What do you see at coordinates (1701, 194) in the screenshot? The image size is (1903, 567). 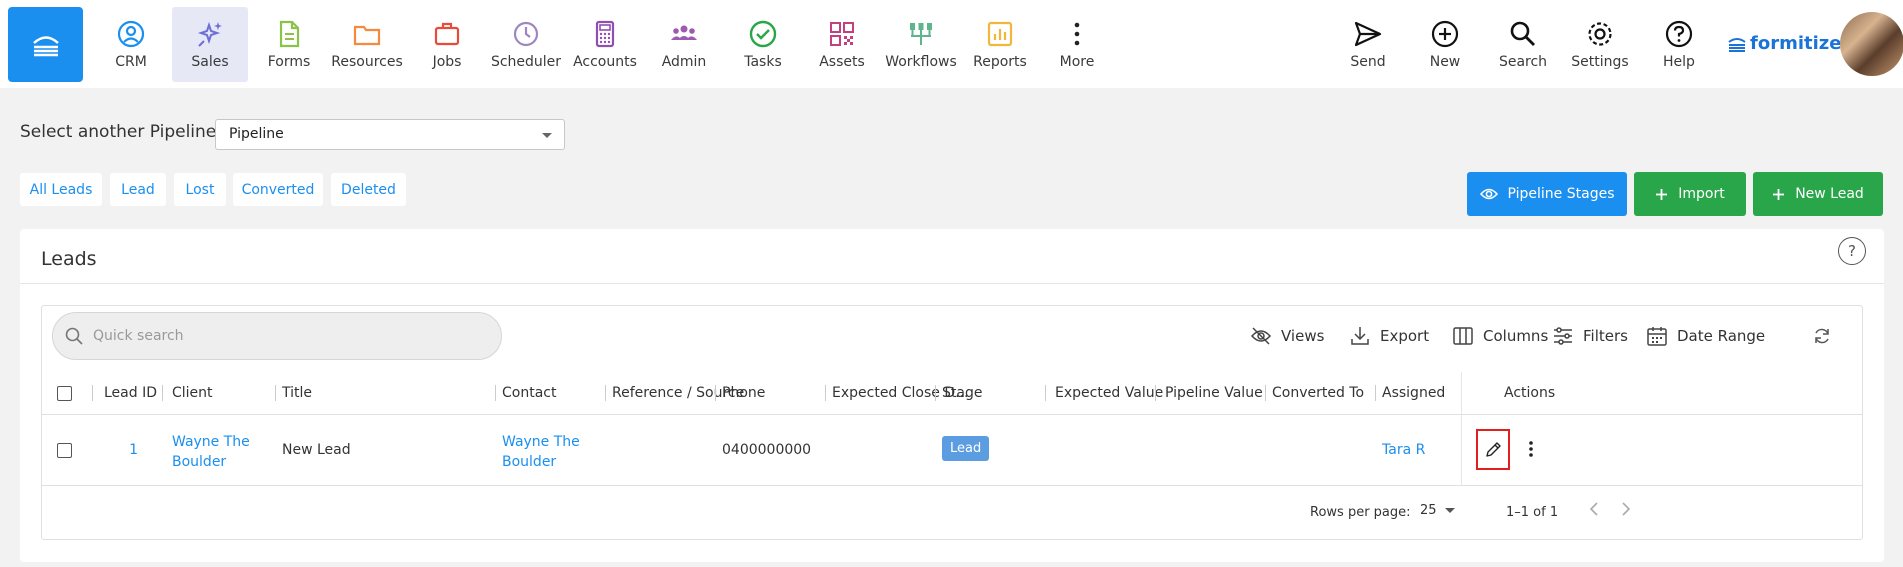 I see `import-label: Import` at bounding box center [1701, 194].